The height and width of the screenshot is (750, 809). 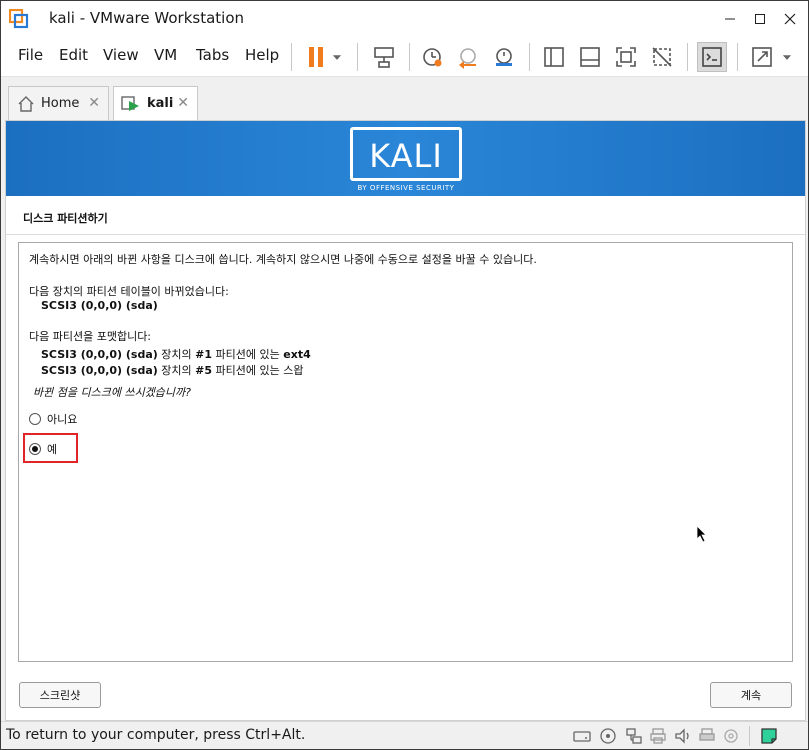 I want to click on tab-home-label: Home, so click(x=60, y=103).